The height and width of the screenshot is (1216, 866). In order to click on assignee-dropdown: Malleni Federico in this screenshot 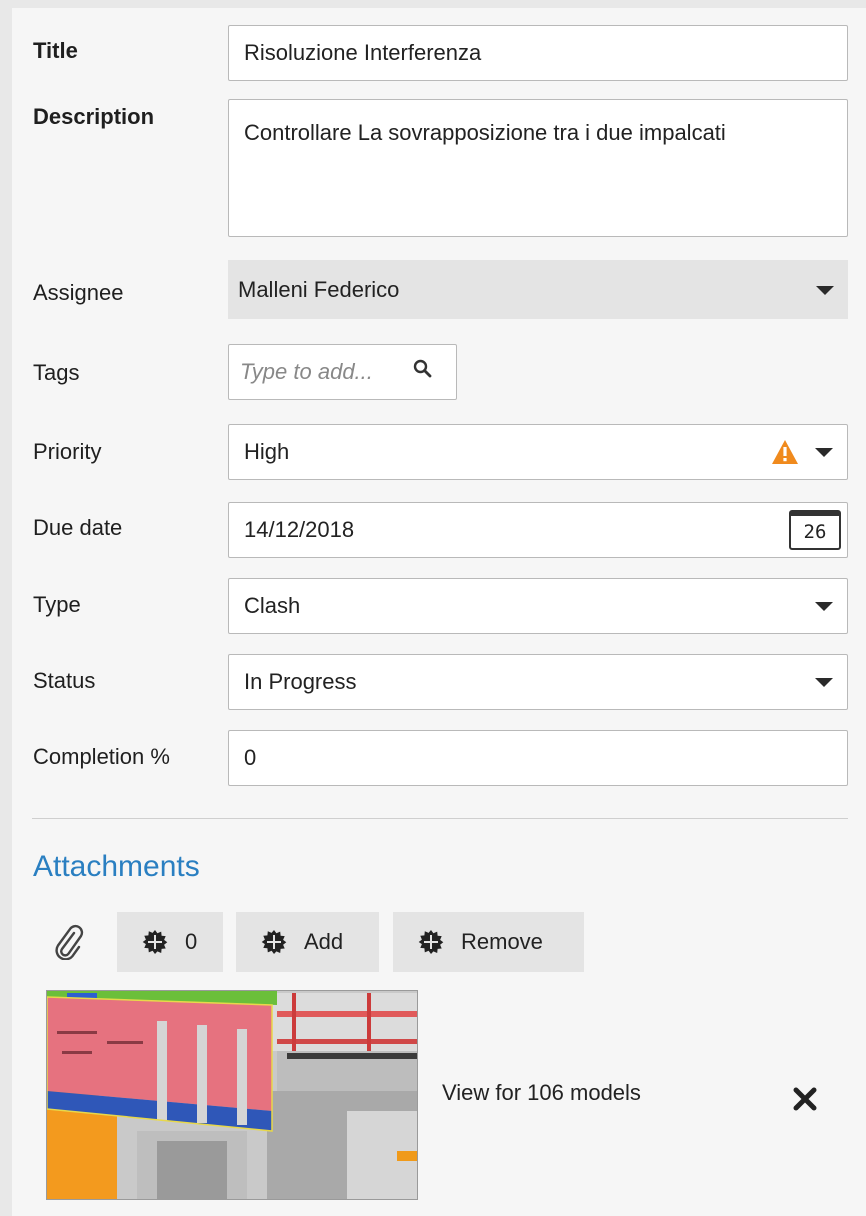, I will do `click(538, 289)`.